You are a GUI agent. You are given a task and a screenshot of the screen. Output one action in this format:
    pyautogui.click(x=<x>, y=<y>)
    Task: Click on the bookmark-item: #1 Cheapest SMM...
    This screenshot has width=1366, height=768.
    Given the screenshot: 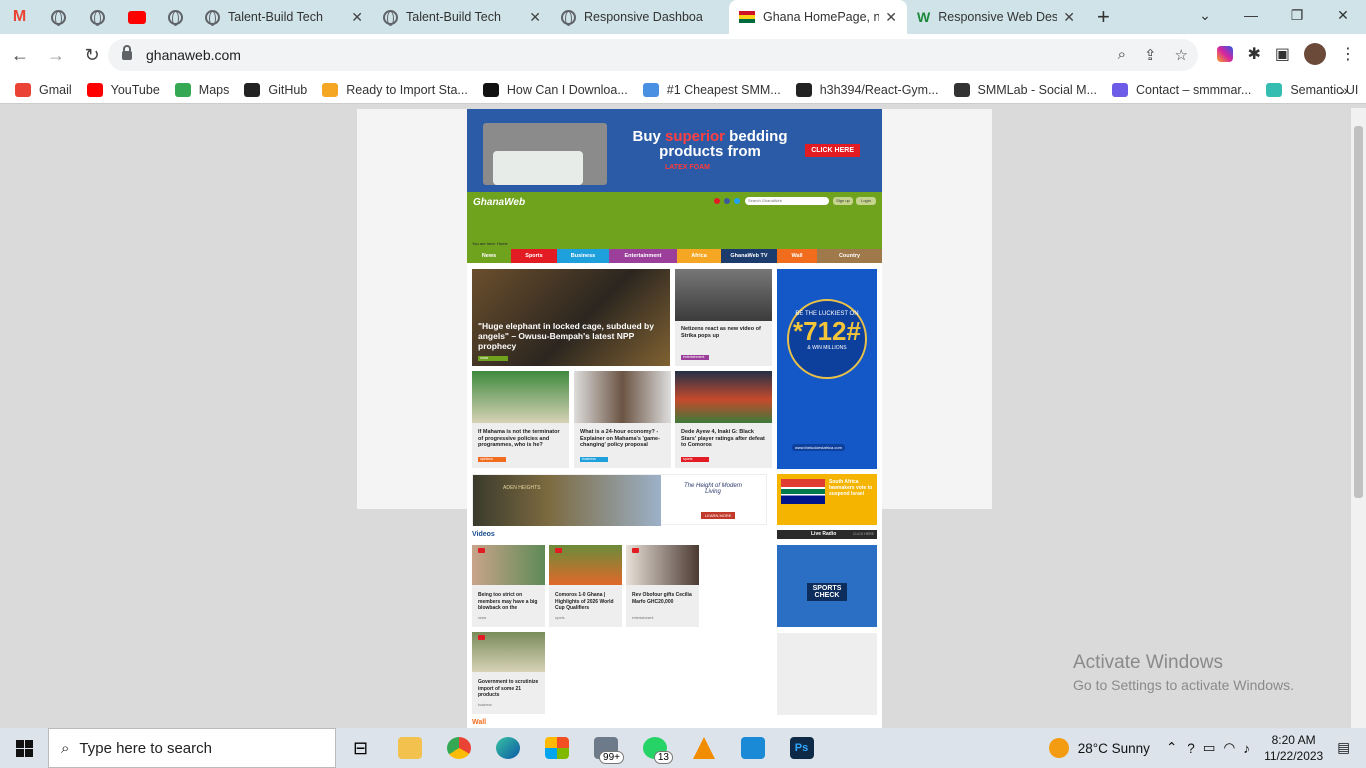 What is the action you would take?
    pyautogui.click(x=711, y=89)
    